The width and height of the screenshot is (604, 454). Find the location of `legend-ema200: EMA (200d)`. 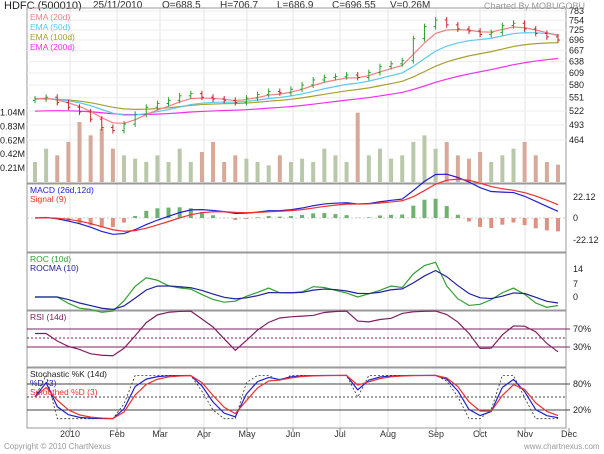

legend-ema200: EMA (200d) is located at coordinates (52, 47).